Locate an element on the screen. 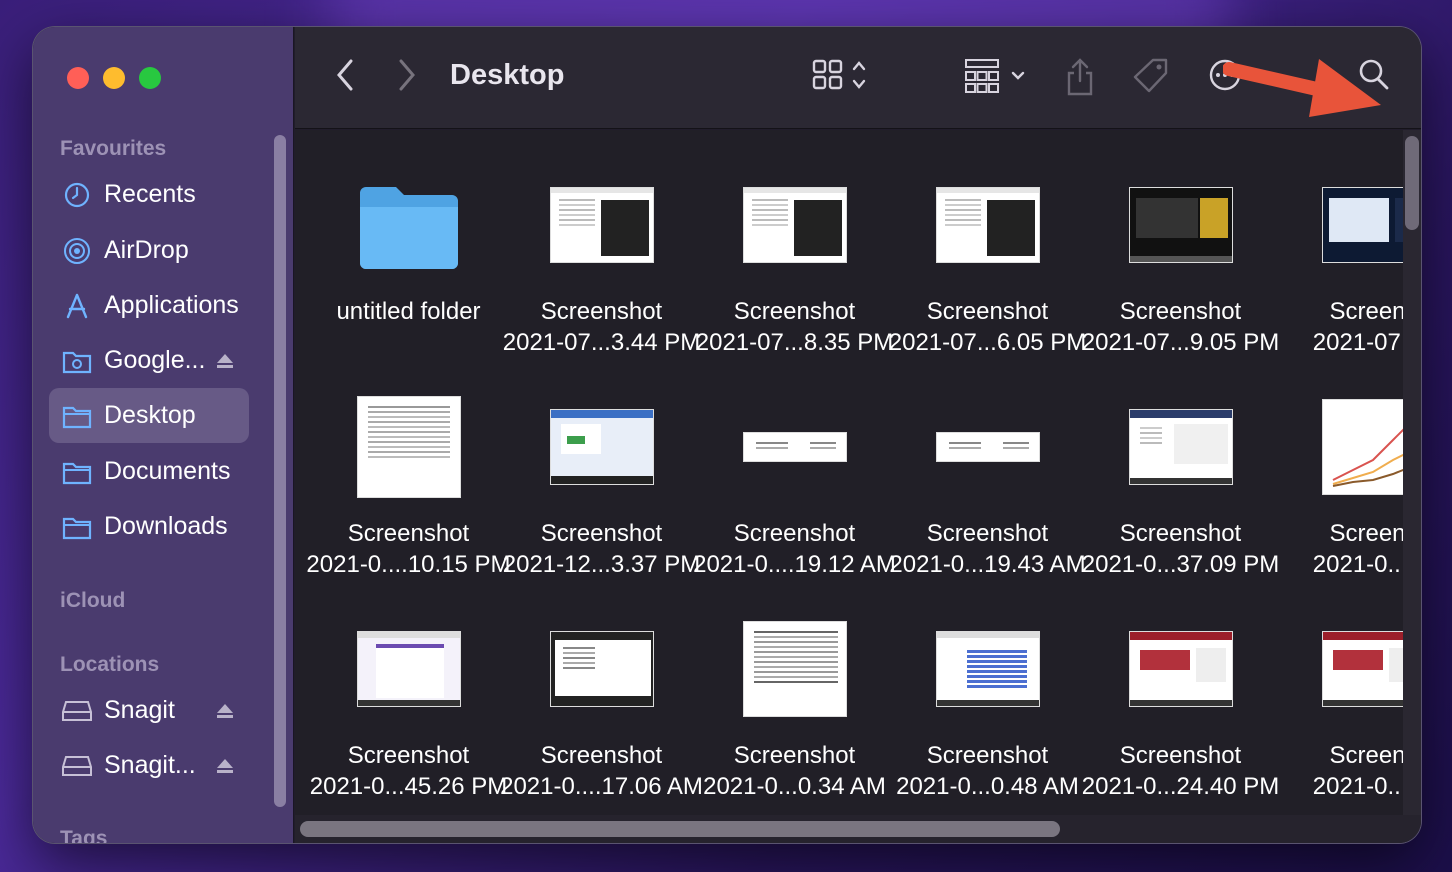 The height and width of the screenshot is (872, 1452). file-date: 2021-0...0.34 AM is located at coordinates (794, 786).